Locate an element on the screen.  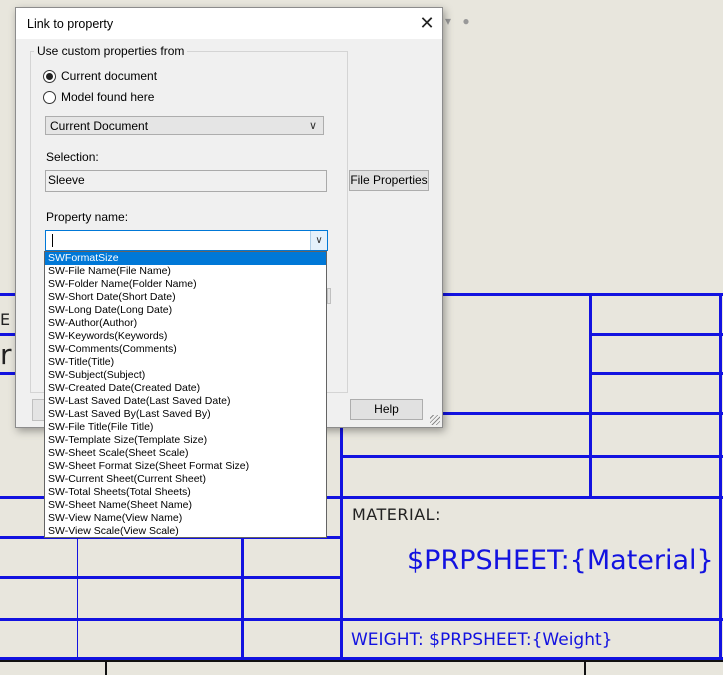
help-label: Help is located at coordinates (386, 409).